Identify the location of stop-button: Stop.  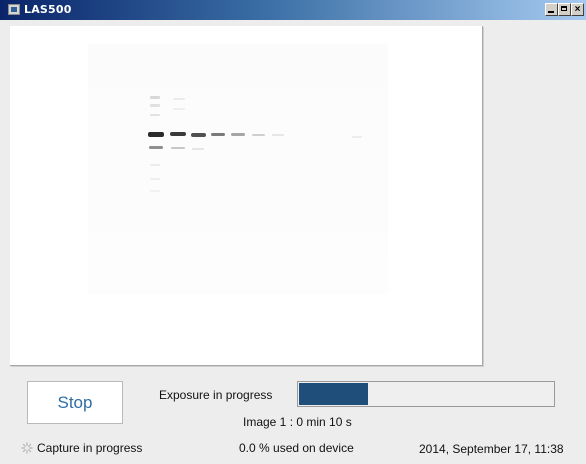
(75, 402).